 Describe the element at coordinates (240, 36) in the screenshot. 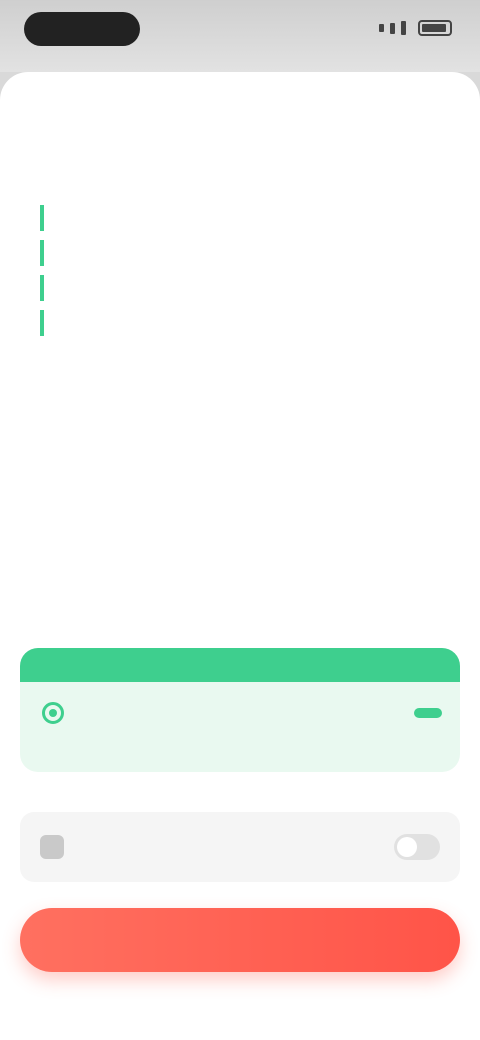

I see `status-bar` at that location.